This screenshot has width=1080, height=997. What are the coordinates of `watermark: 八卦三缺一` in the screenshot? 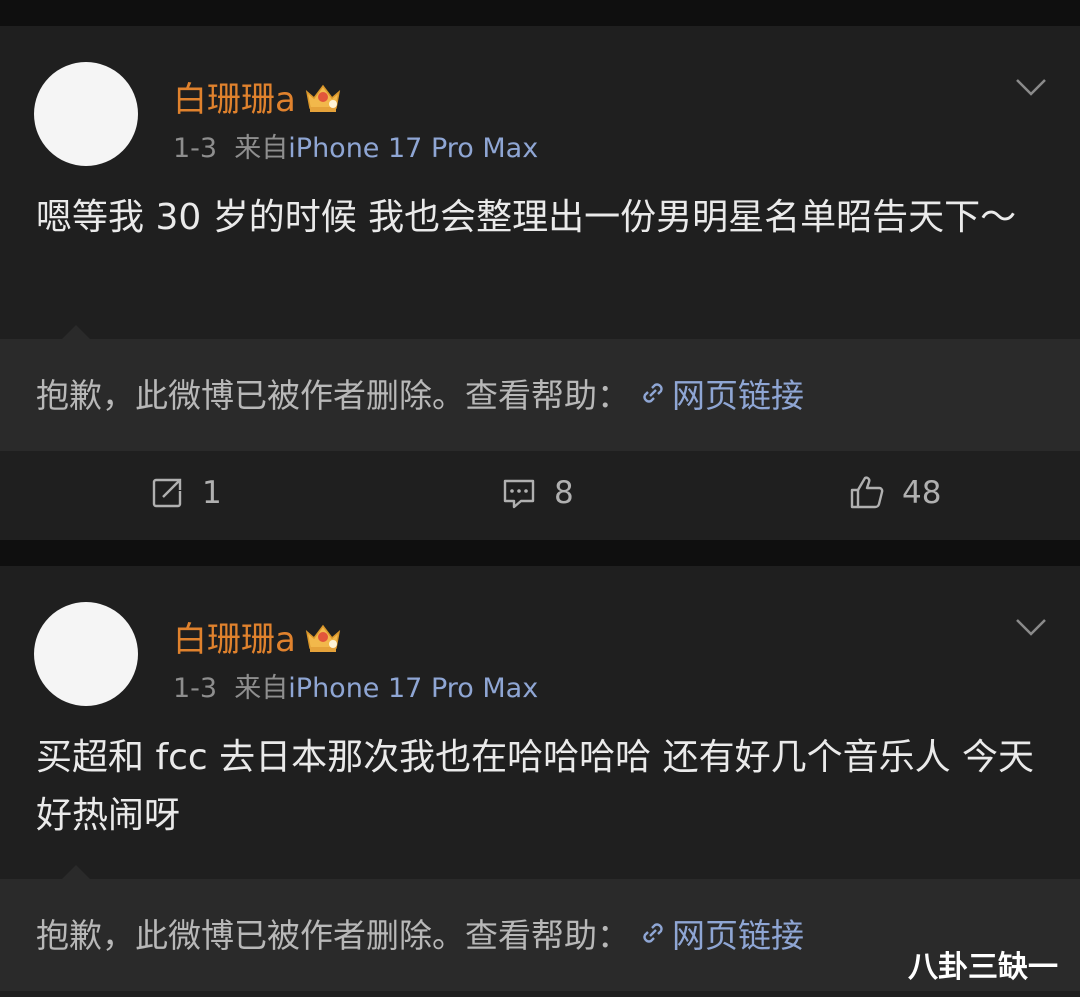 It's located at (983, 967).